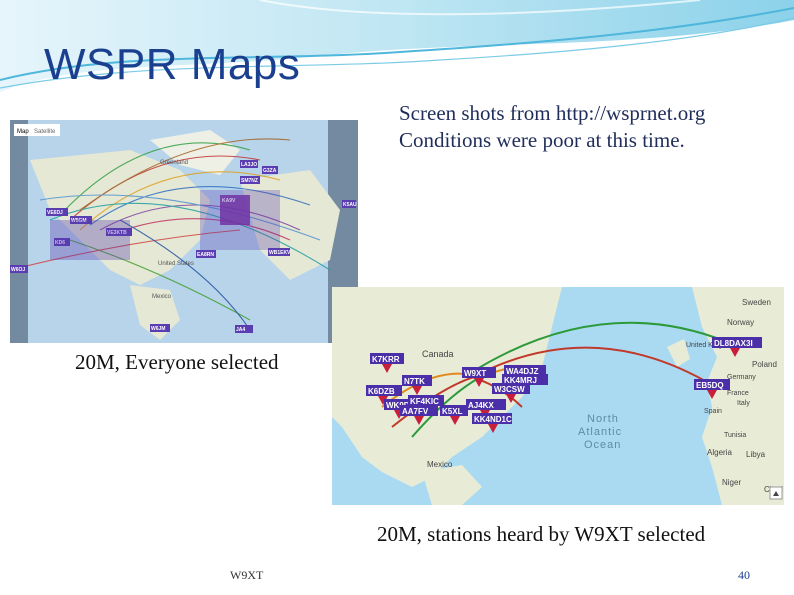 Image resolution: width=794 pixels, height=595 pixels. What do you see at coordinates (381, 391) in the screenshot?
I see `svg-text: K6DZB` at bounding box center [381, 391].